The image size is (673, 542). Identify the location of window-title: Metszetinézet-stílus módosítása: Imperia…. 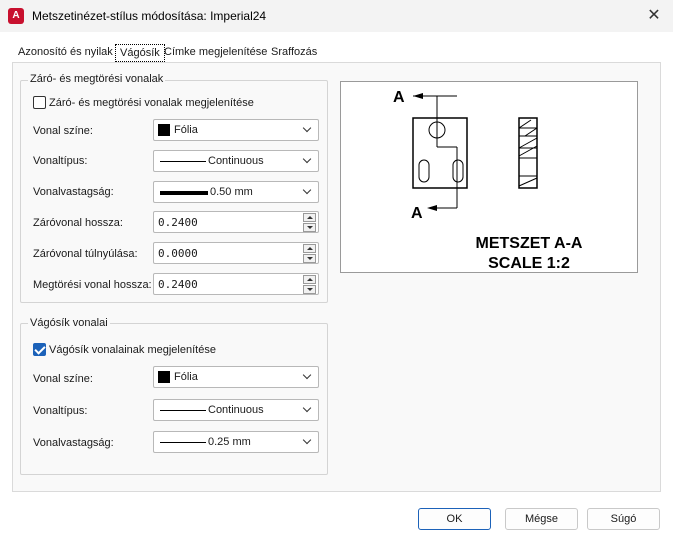
(149, 16).